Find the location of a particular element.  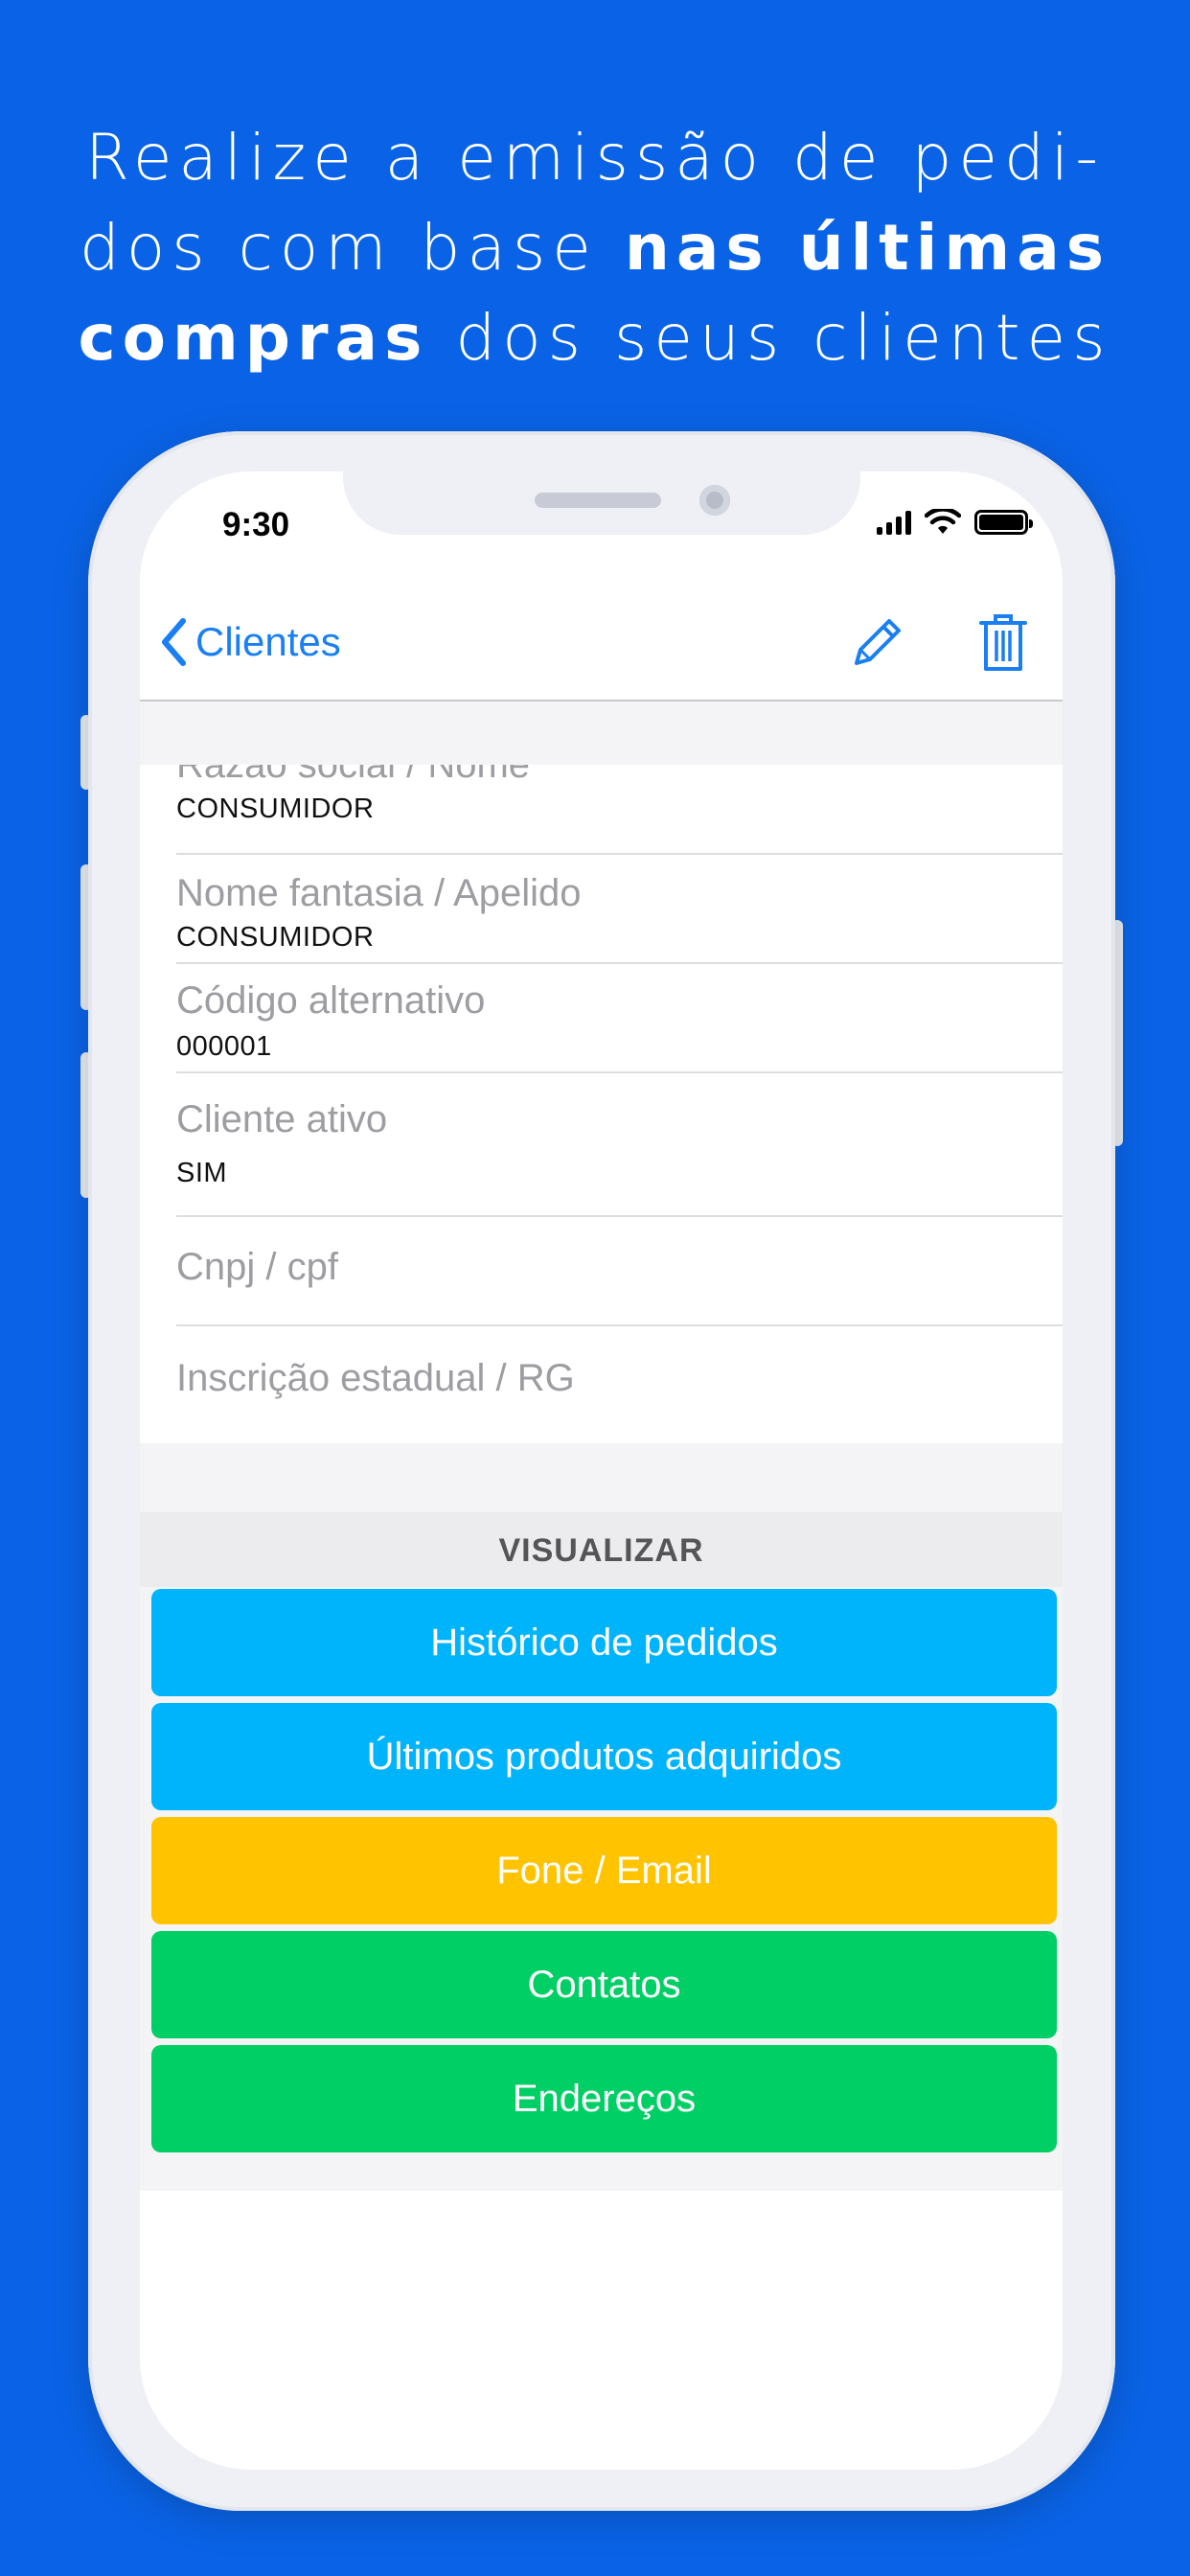

section-spacer is located at coordinates (602, 1477).